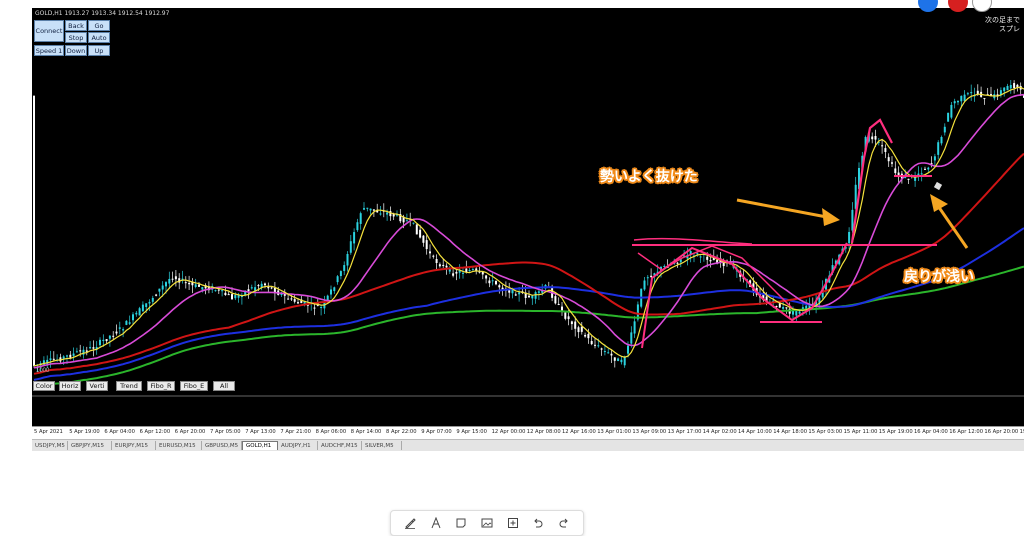 The height and width of the screenshot is (536, 1024). I want to click on countdown-label: 次の足まで, so click(1002, 20).